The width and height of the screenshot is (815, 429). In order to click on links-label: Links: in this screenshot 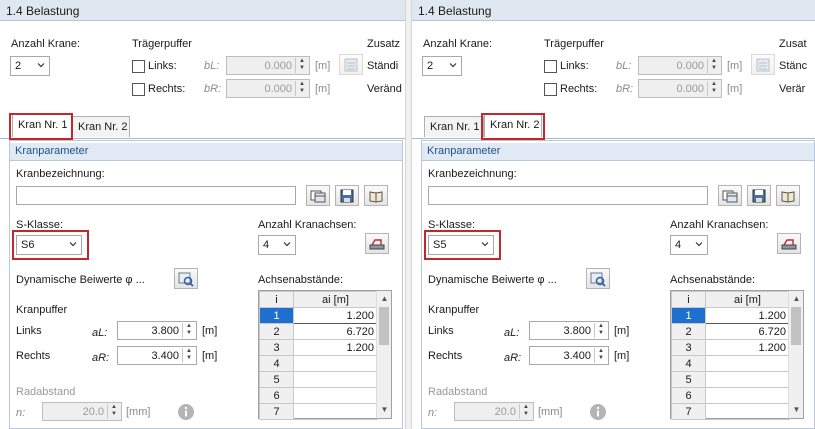, I will do `click(162, 66)`.